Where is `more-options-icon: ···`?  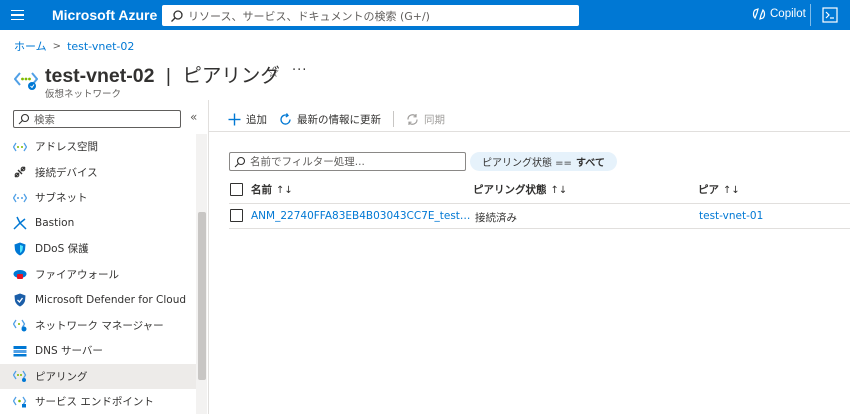 more-options-icon: ··· is located at coordinates (299, 70).